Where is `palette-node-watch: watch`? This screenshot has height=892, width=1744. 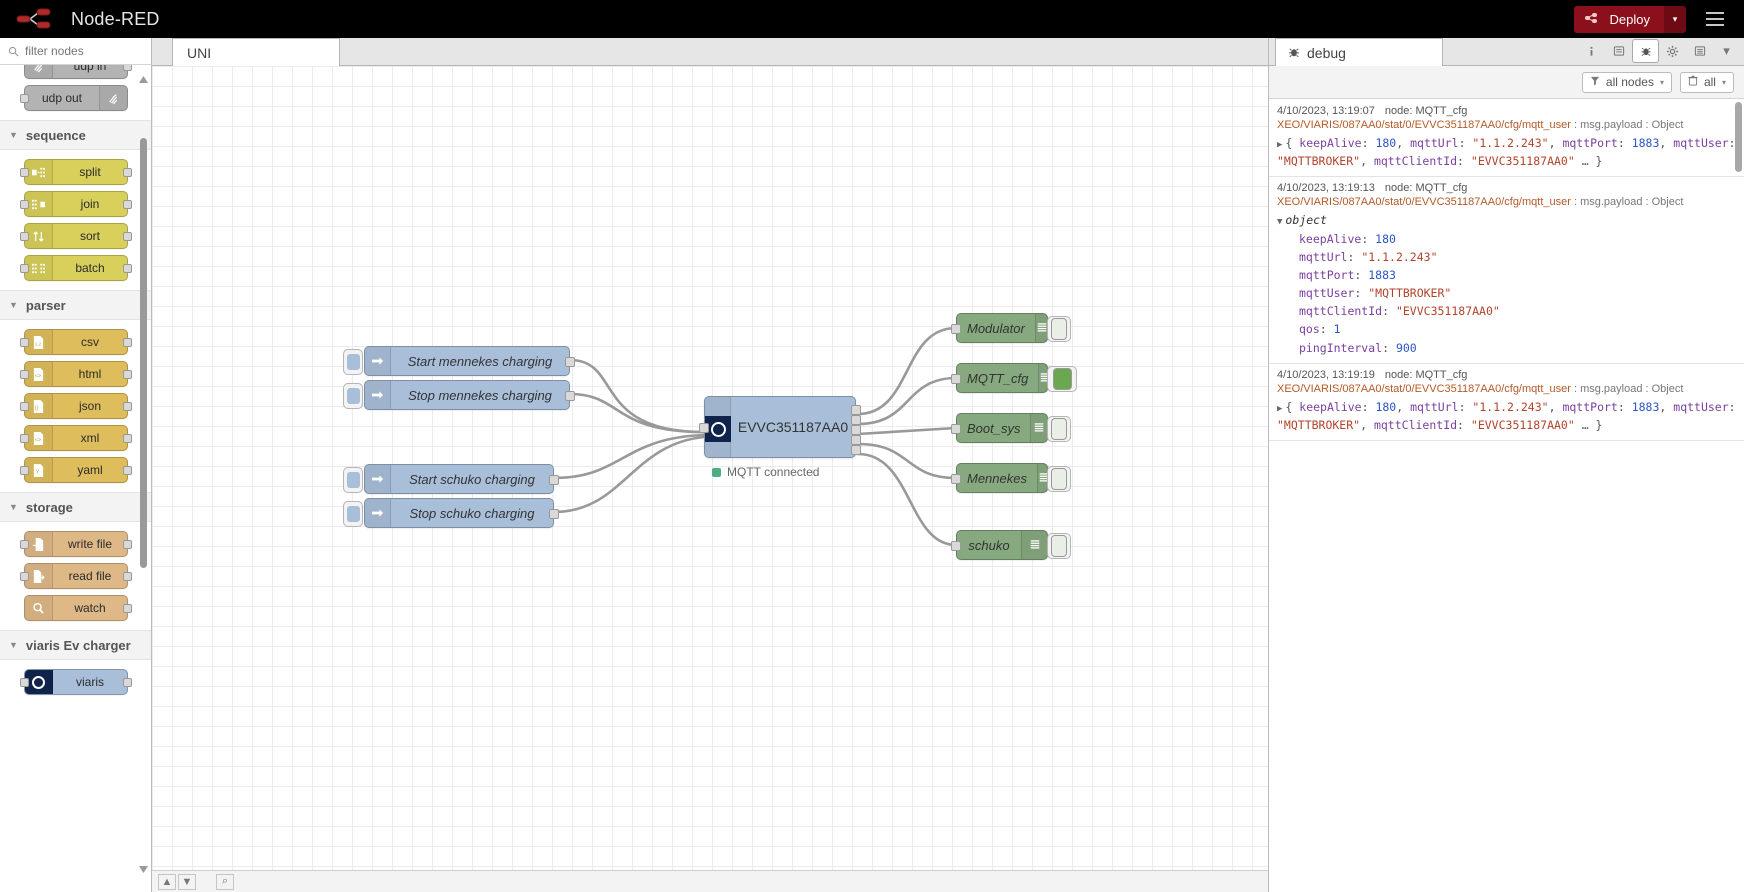 palette-node-watch: watch is located at coordinates (78, 608).